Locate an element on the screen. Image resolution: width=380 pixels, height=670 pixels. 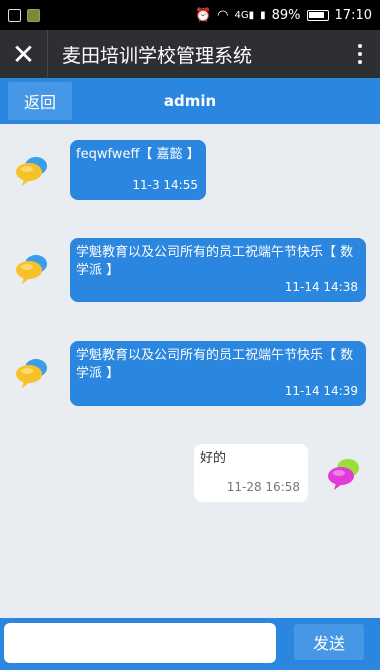
message-time: 11-28 16:58 is located at coordinates (263, 487).